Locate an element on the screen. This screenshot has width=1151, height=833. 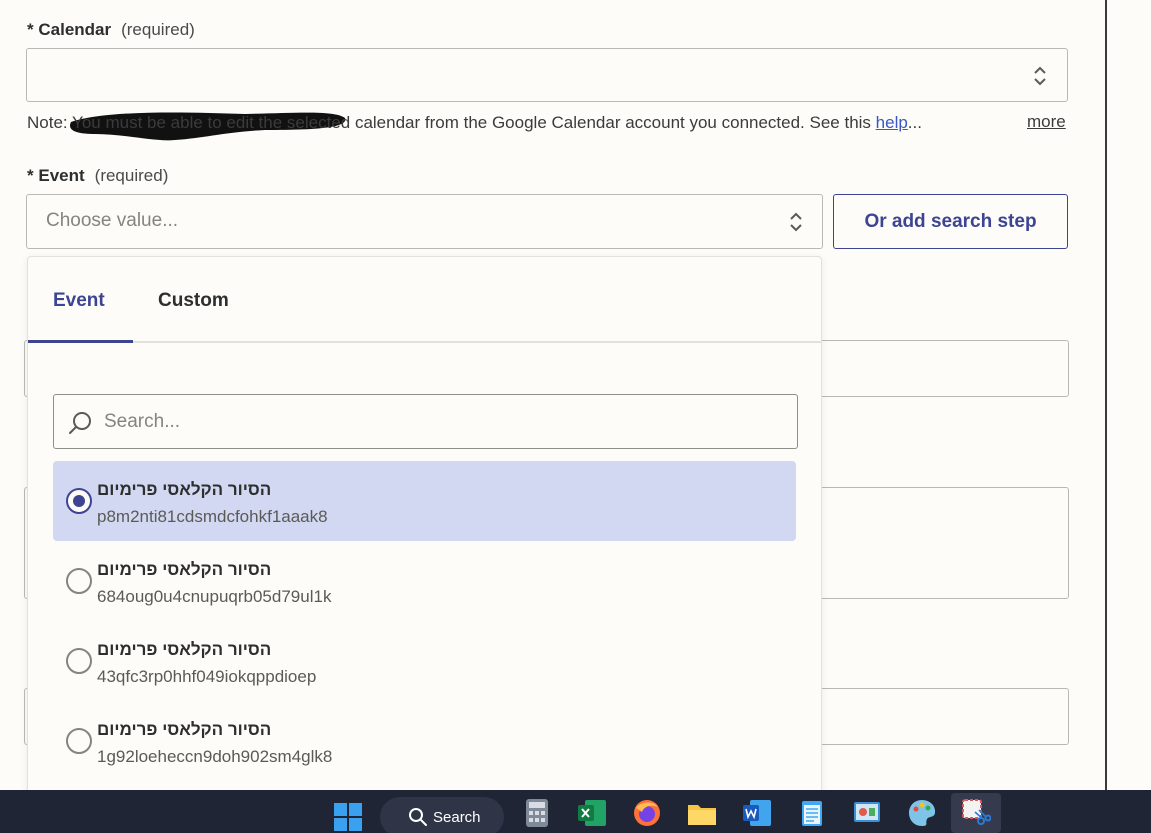
windows-start-icon is located at coordinates (348, 817).